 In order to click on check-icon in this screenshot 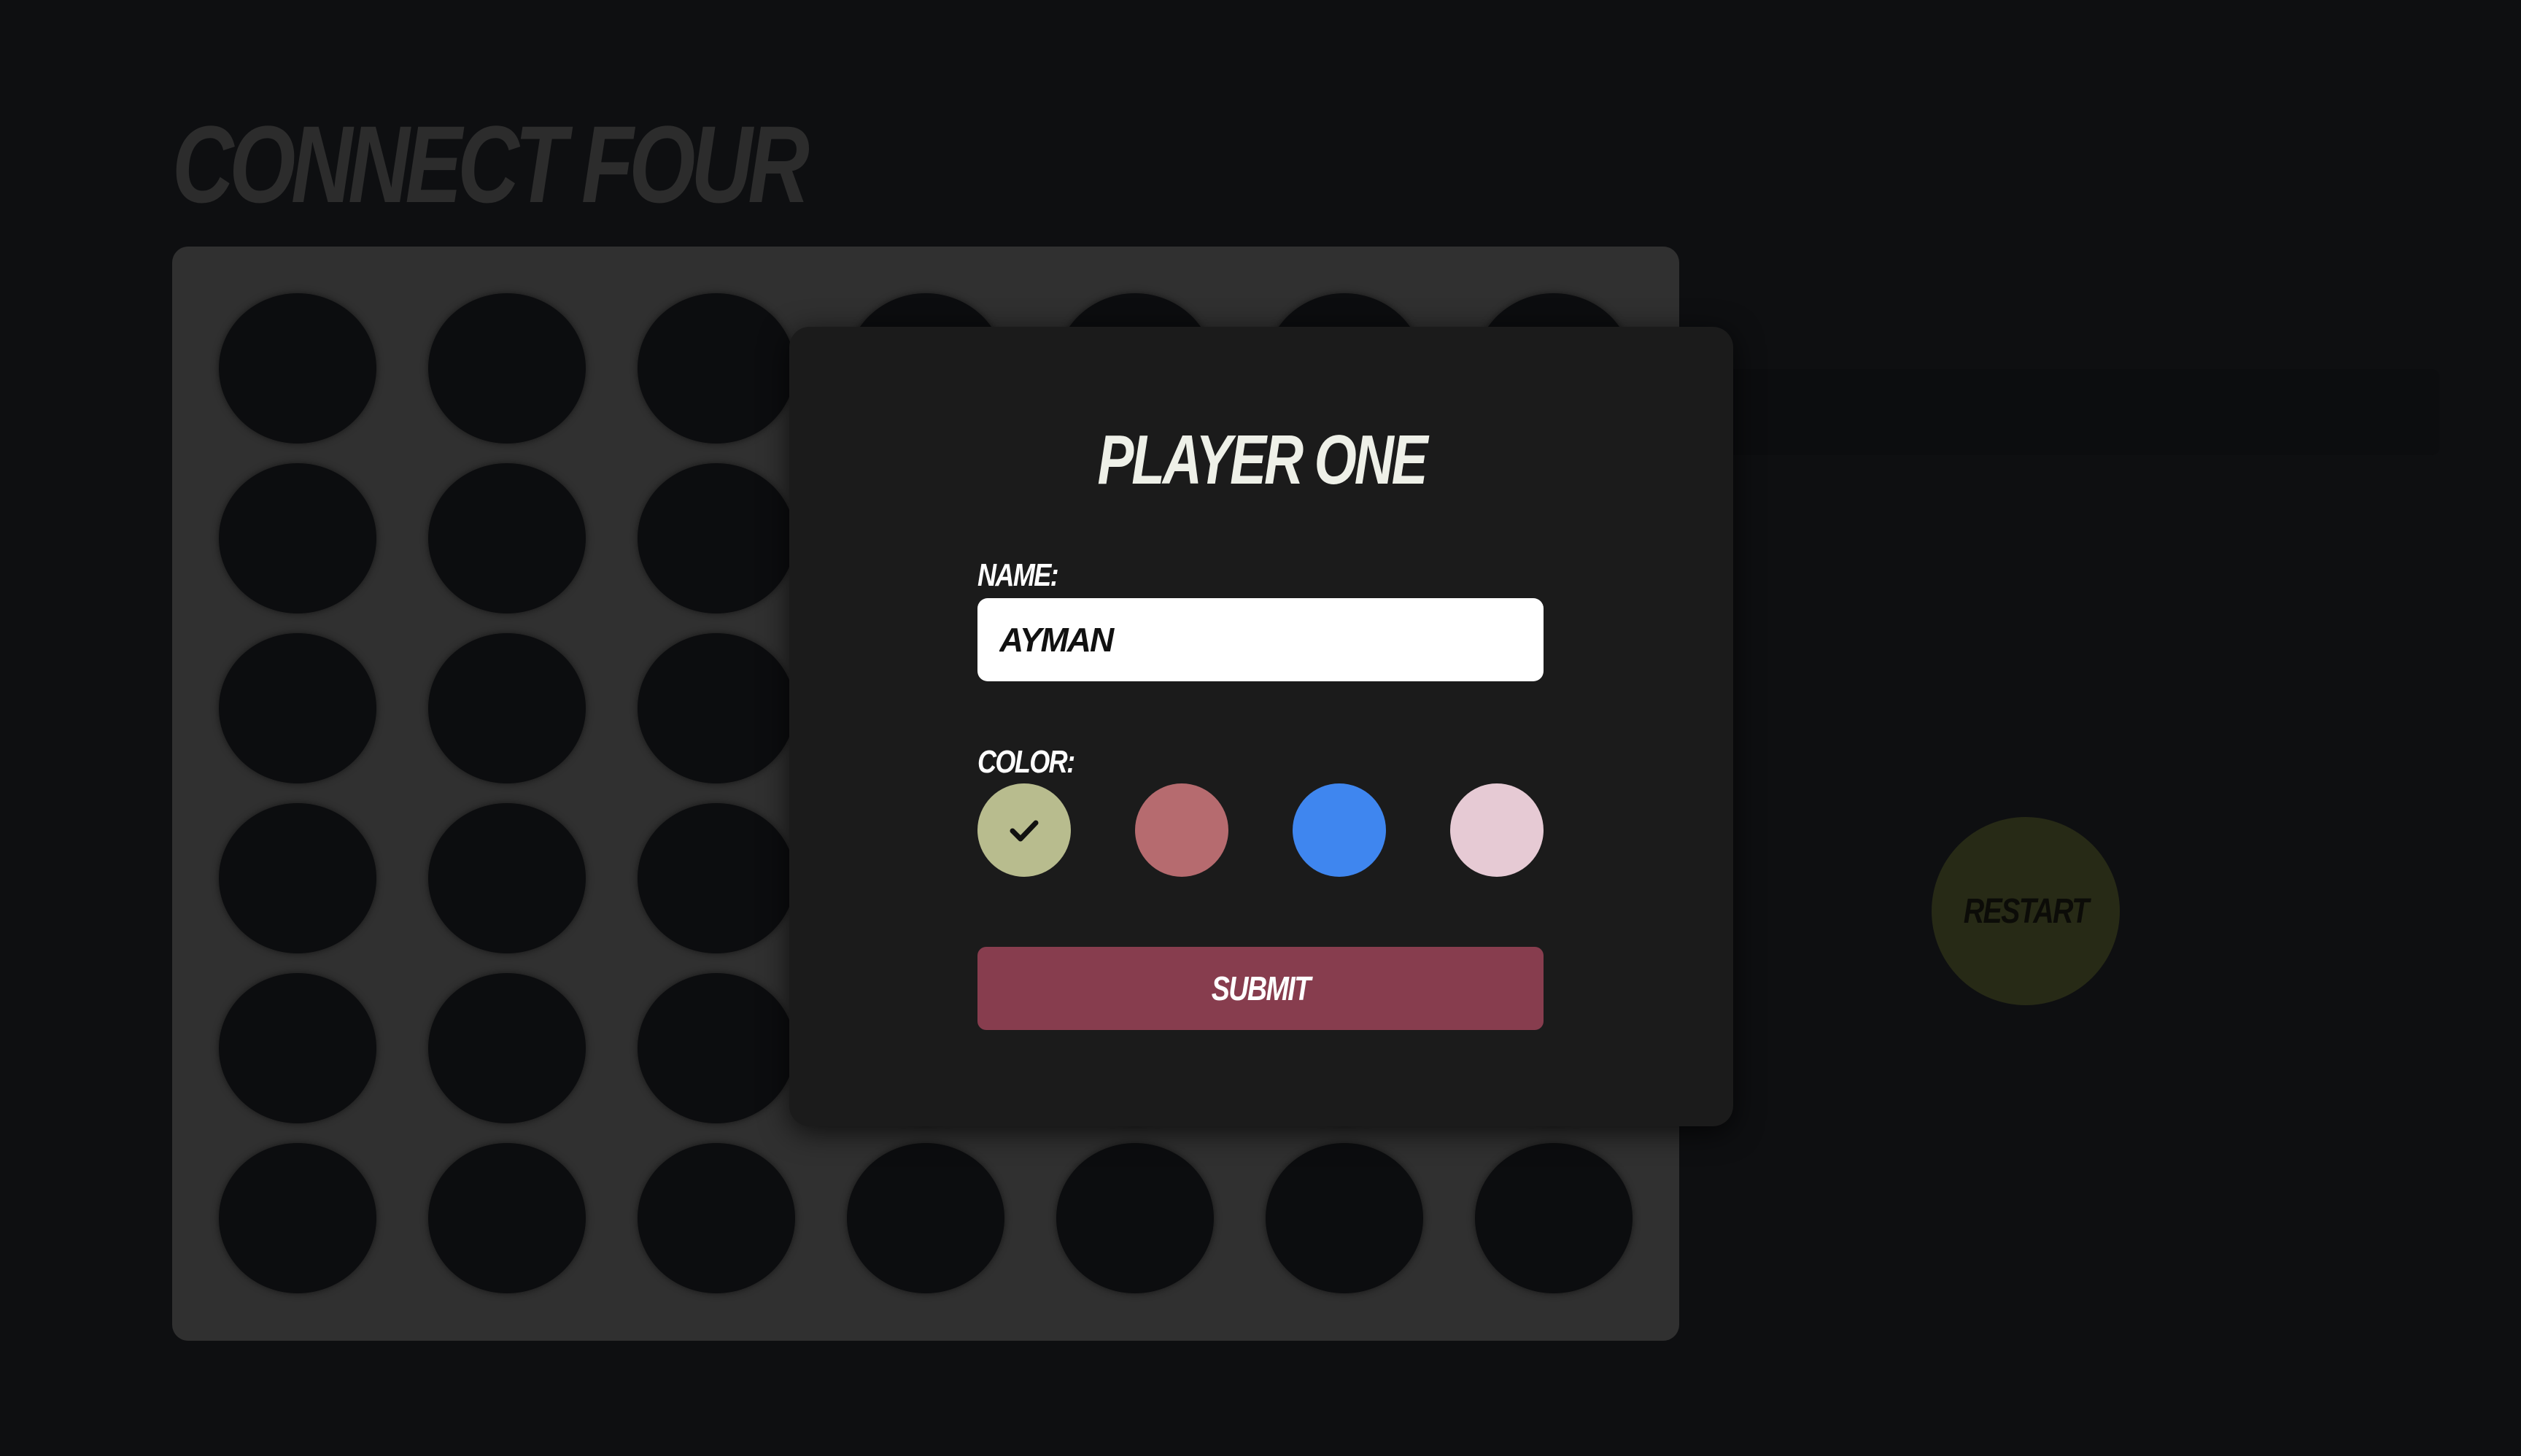, I will do `click(1024, 831)`.